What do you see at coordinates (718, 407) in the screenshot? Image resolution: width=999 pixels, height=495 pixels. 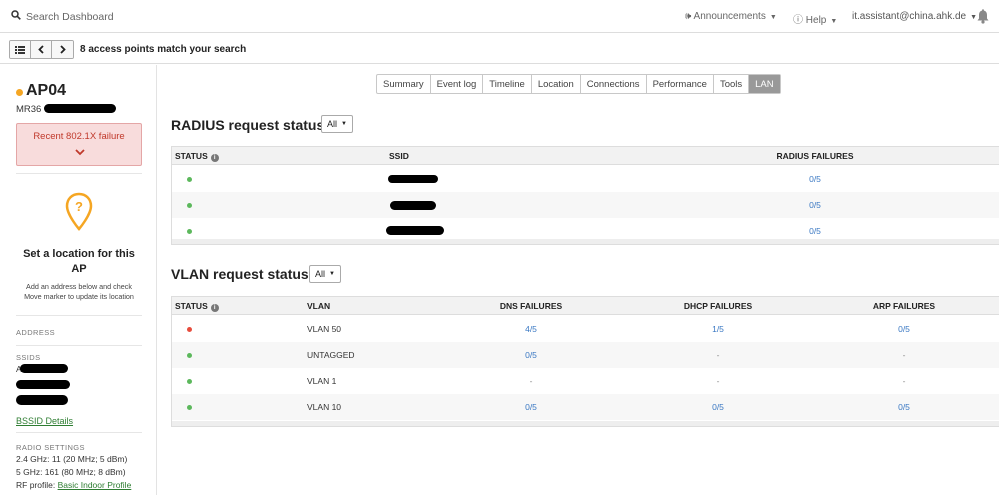 I see `dhcp-failures-value: 0/5` at bounding box center [718, 407].